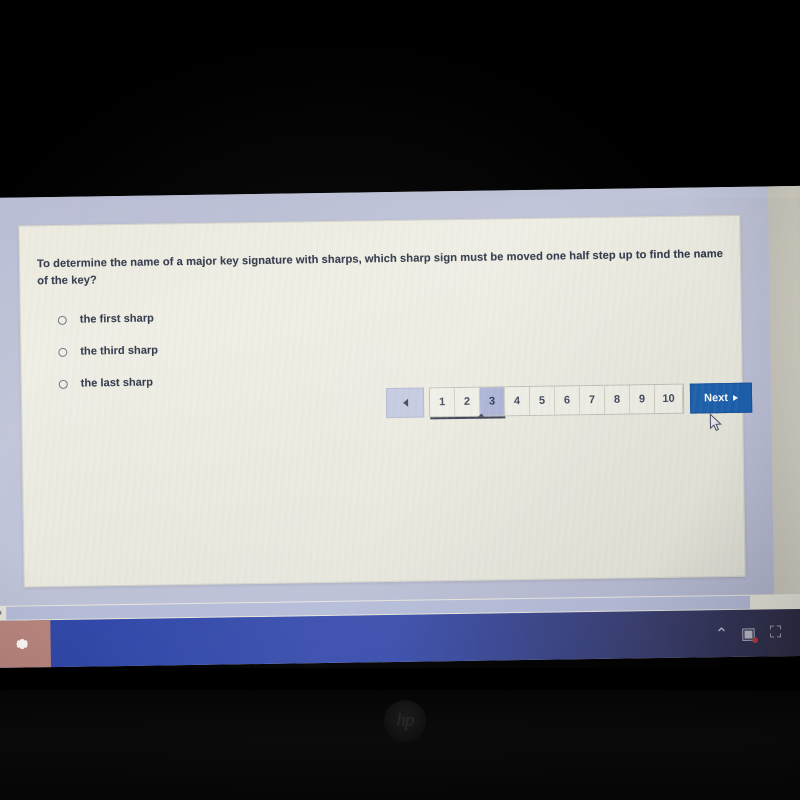 This screenshot has width=800, height=800. I want to click on pagination-prev-button, so click(405, 403).